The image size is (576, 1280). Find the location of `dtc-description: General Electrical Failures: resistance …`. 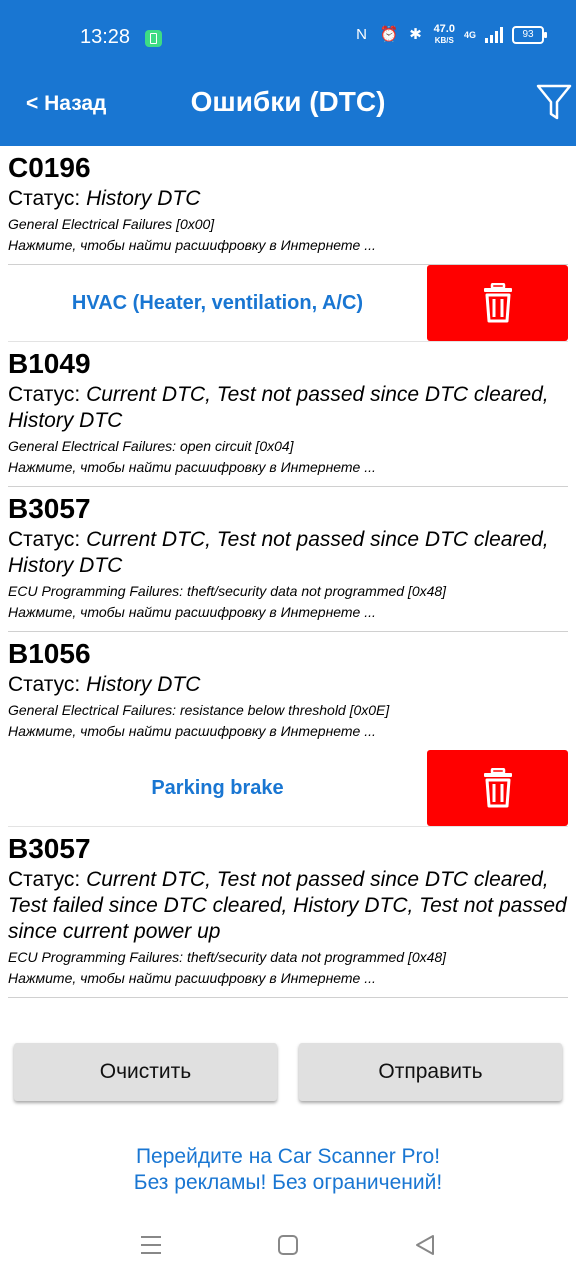

dtc-description: General Electrical Failures: resistance … is located at coordinates (199, 710).